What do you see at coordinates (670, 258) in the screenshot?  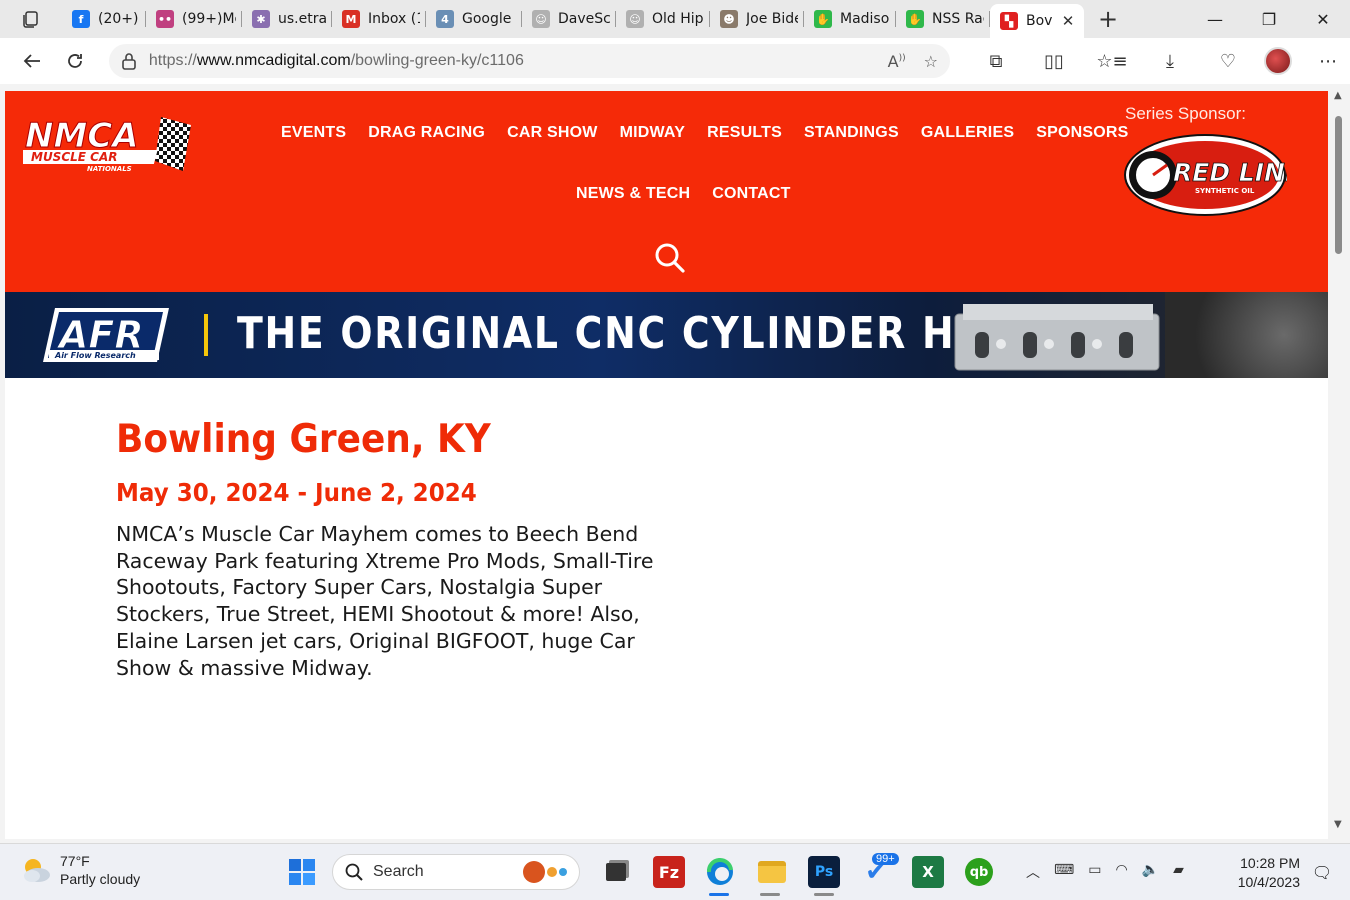 I see `site-search-button` at bounding box center [670, 258].